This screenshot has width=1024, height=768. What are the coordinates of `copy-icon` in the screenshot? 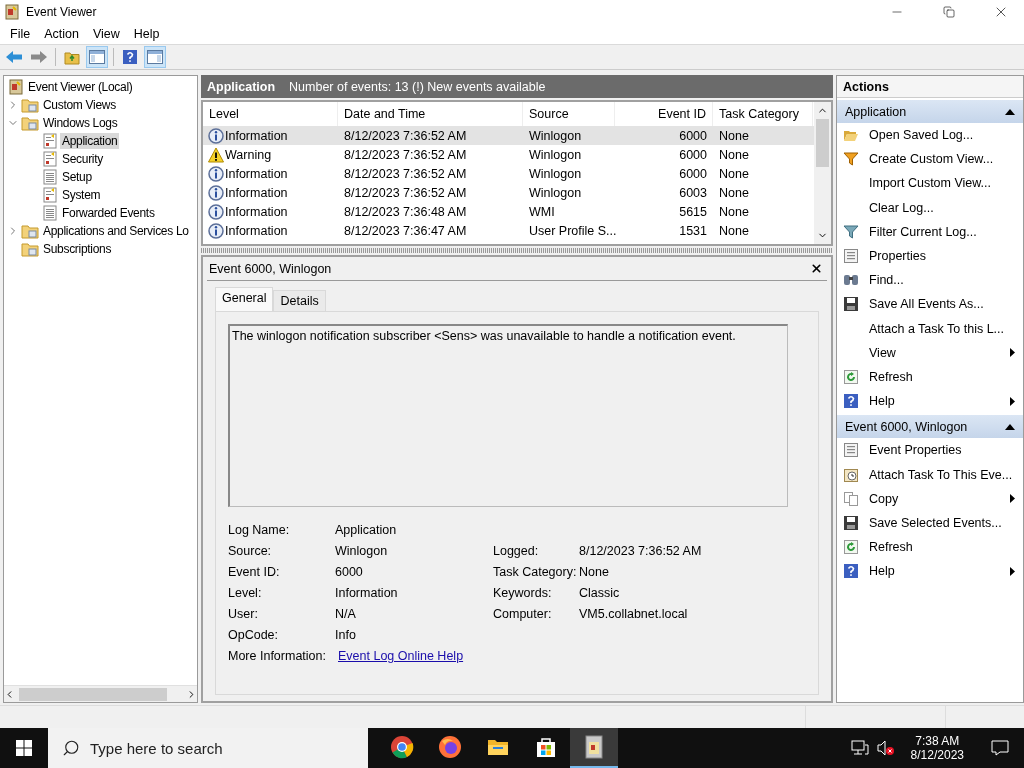 It's located at (851, 498).